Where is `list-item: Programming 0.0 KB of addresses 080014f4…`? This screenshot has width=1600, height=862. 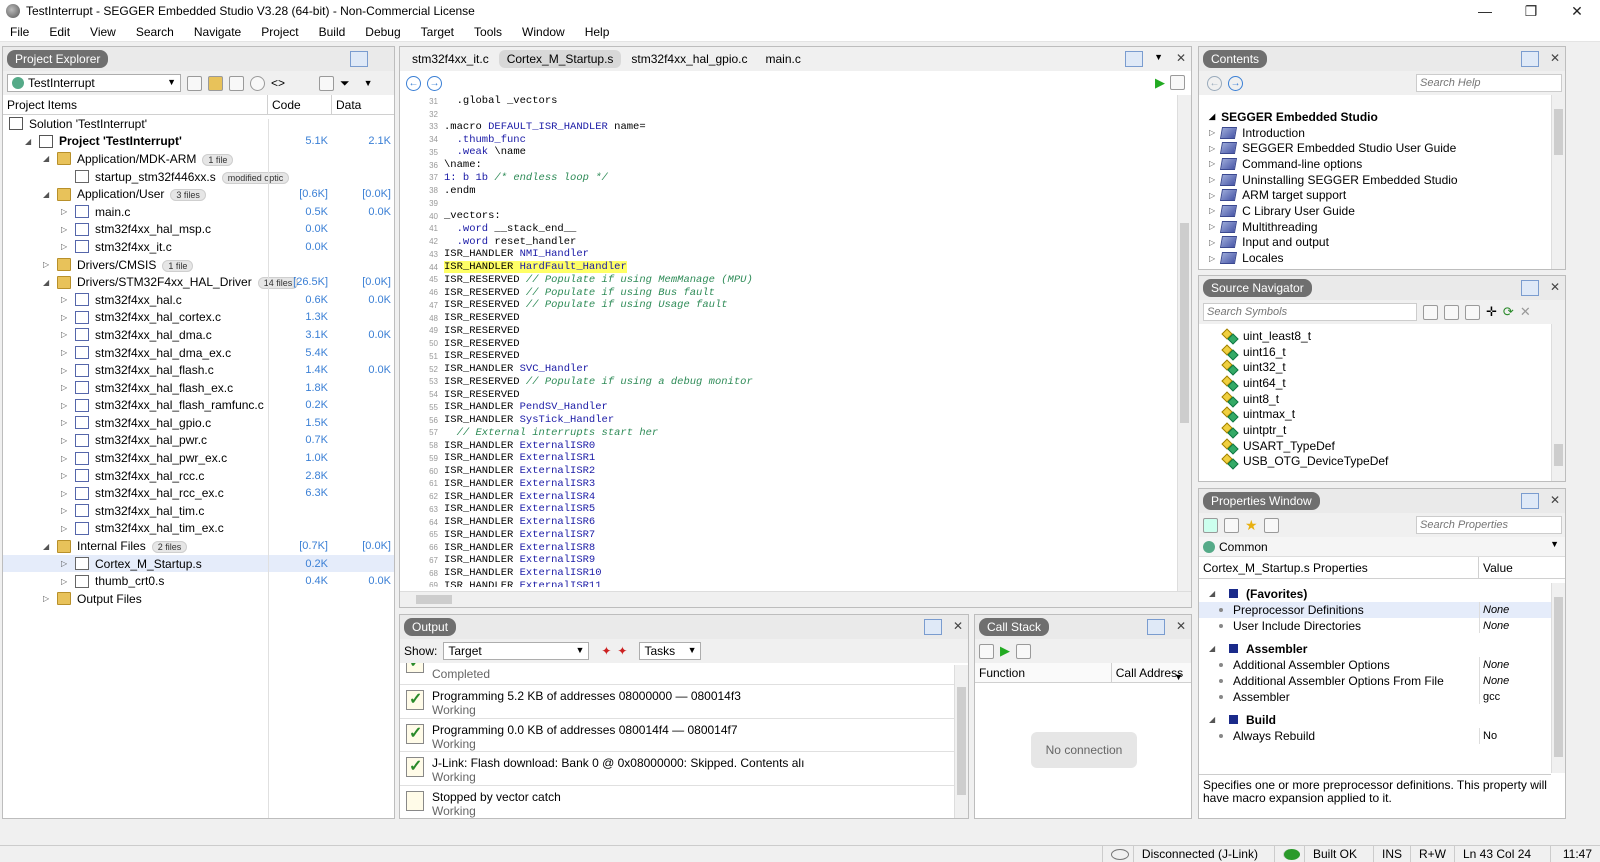
list-item: Programming 0.0 KB of addresses 080014f4… is located at coordinates (677, 735).